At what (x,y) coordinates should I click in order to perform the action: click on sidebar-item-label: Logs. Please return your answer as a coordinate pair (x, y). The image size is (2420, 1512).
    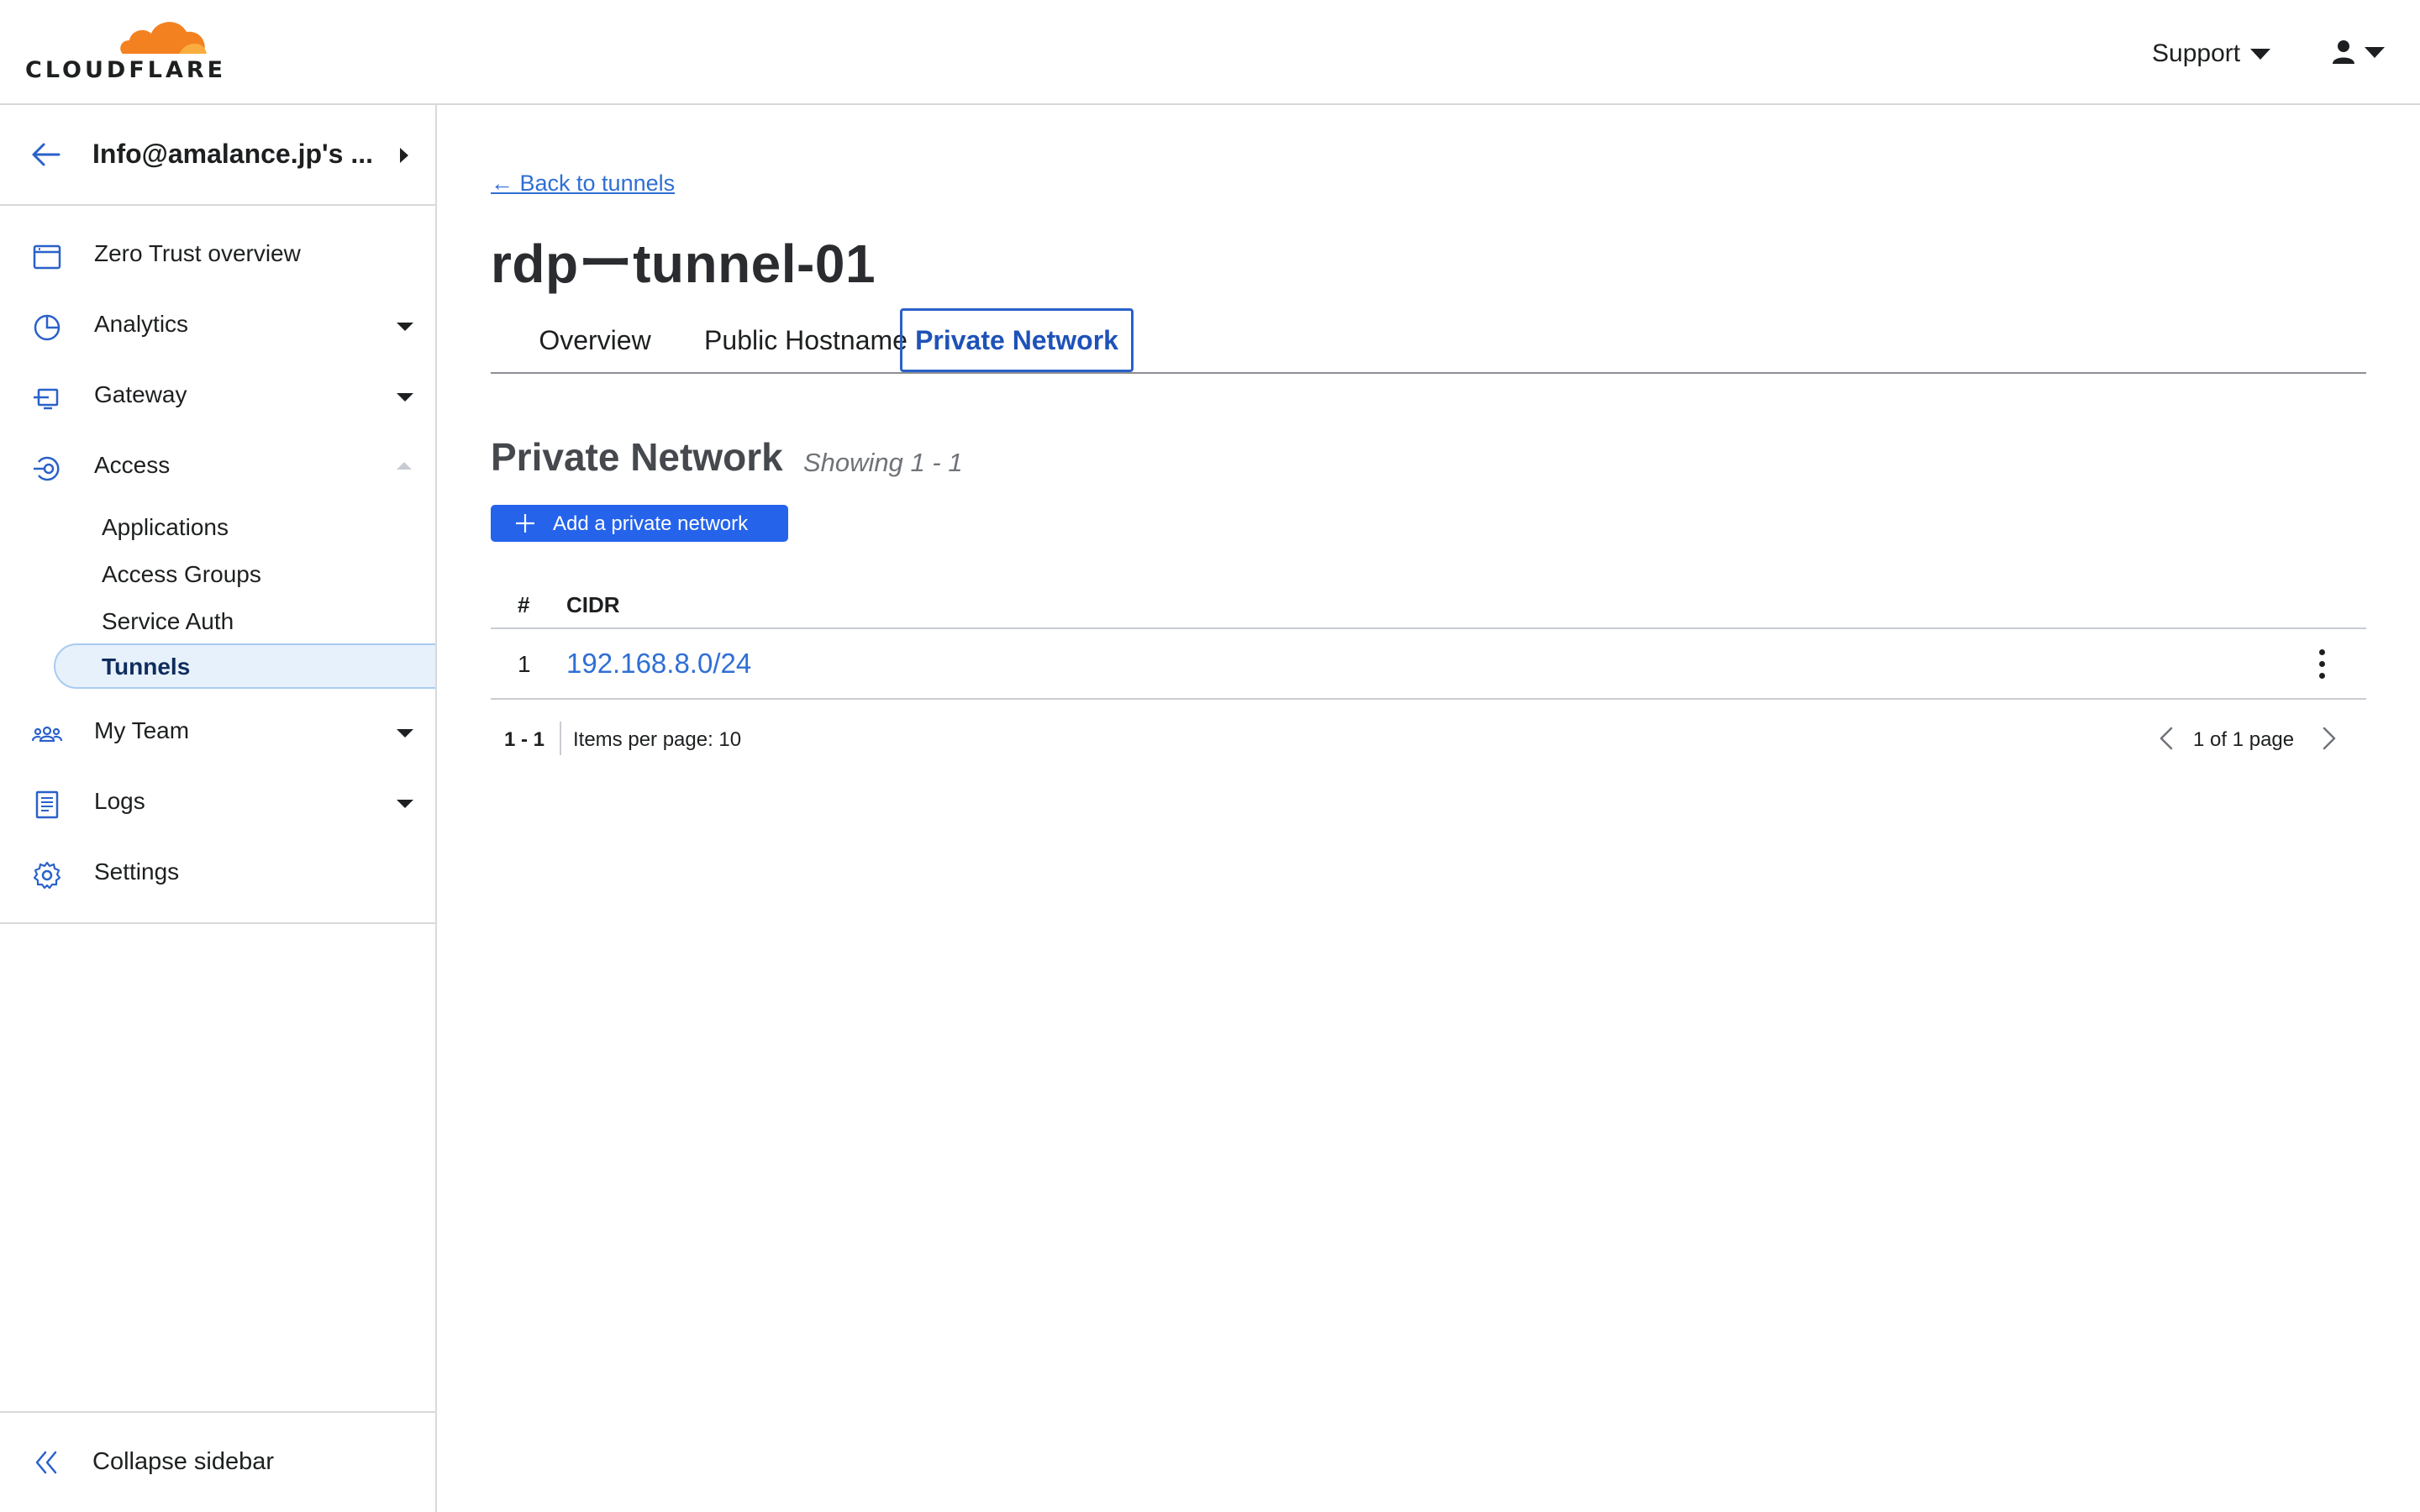
    Looking at the image, I should click on (120, 801).